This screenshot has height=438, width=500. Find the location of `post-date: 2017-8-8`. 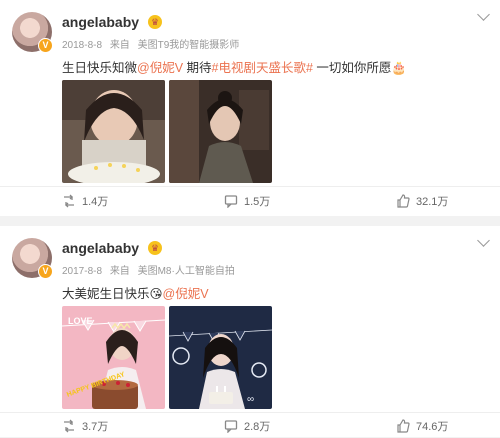

post-date: 2017-8-8 is located at coordinates (82, 271).